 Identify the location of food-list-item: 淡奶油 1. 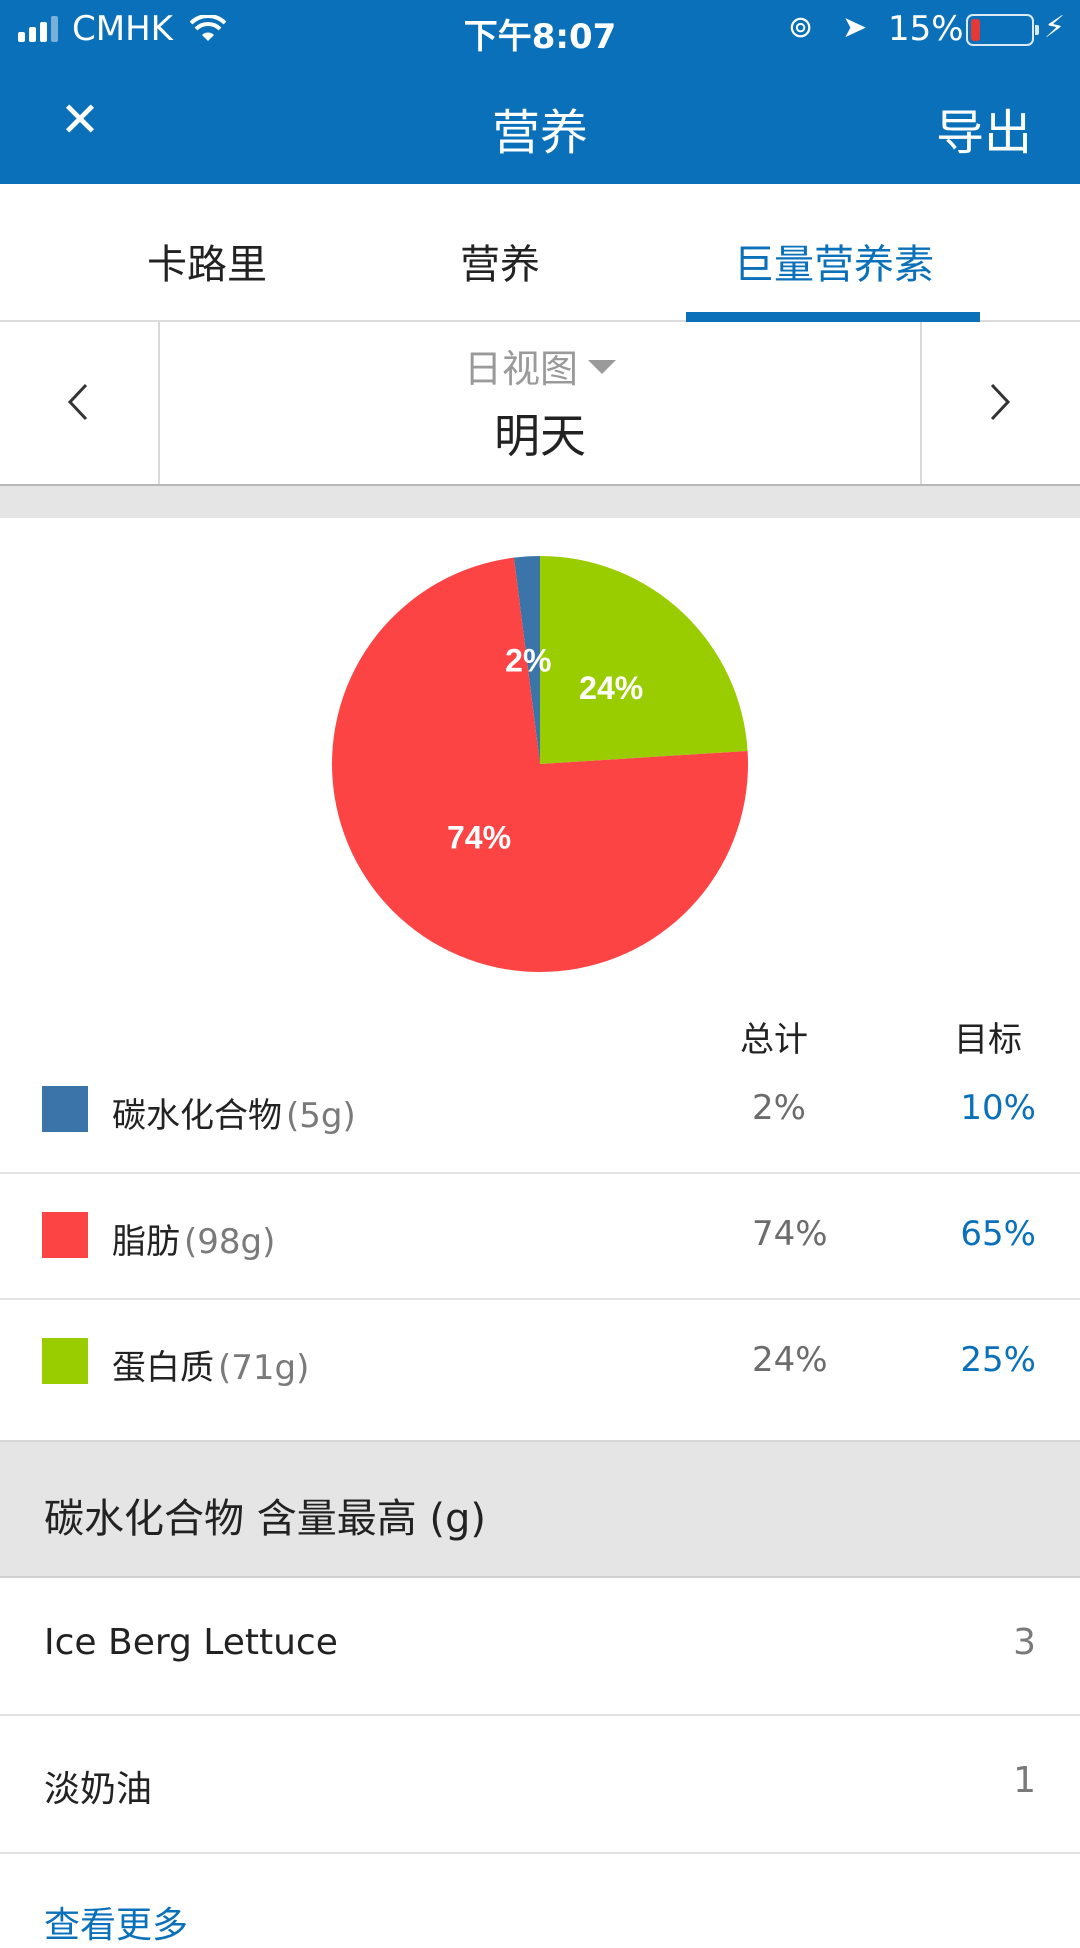
(540, 1785).